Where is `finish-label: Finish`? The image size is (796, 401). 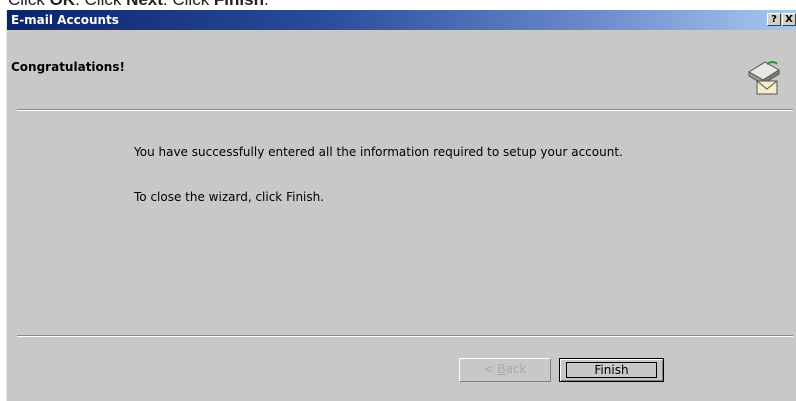
finish-label: Finish is located at coordinates (611, 370).